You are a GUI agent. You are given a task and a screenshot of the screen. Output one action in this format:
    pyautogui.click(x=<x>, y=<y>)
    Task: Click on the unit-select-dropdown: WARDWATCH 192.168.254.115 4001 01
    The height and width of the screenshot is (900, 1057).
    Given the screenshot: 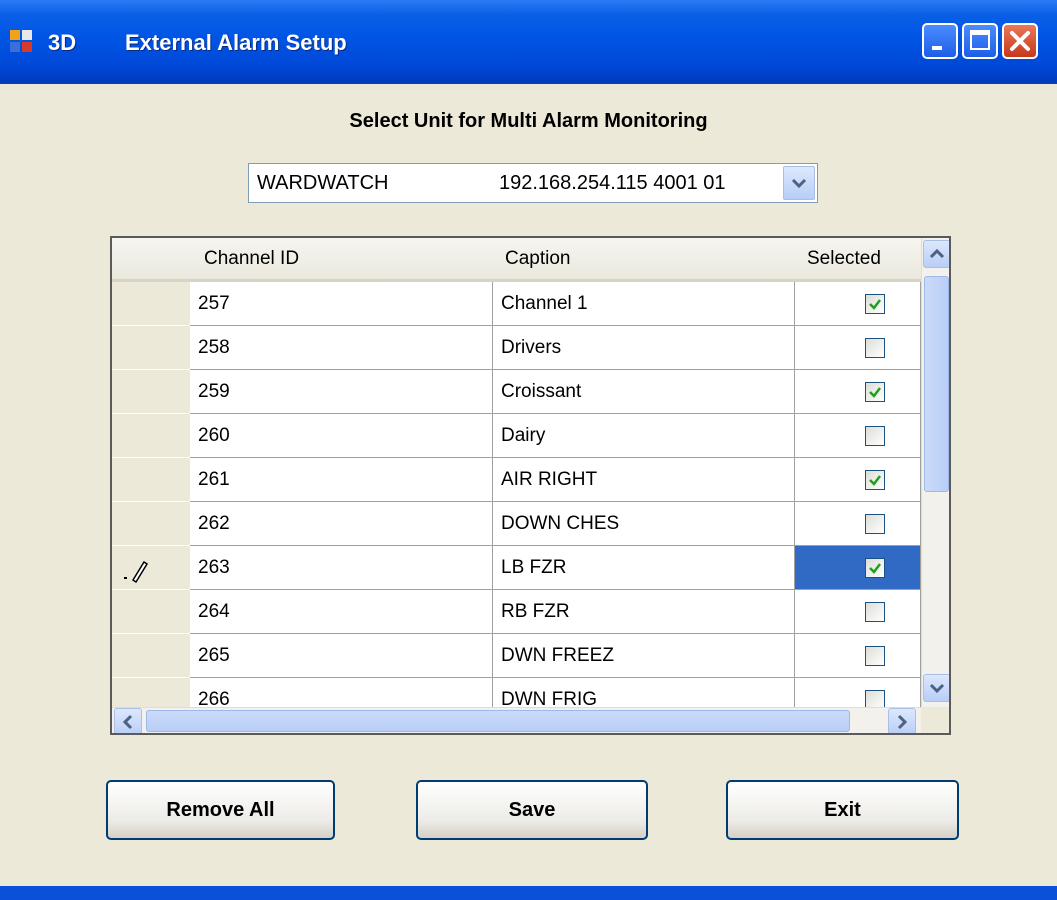 What is the action you would take?
    pyautogui.click(x=533, y=183)
    